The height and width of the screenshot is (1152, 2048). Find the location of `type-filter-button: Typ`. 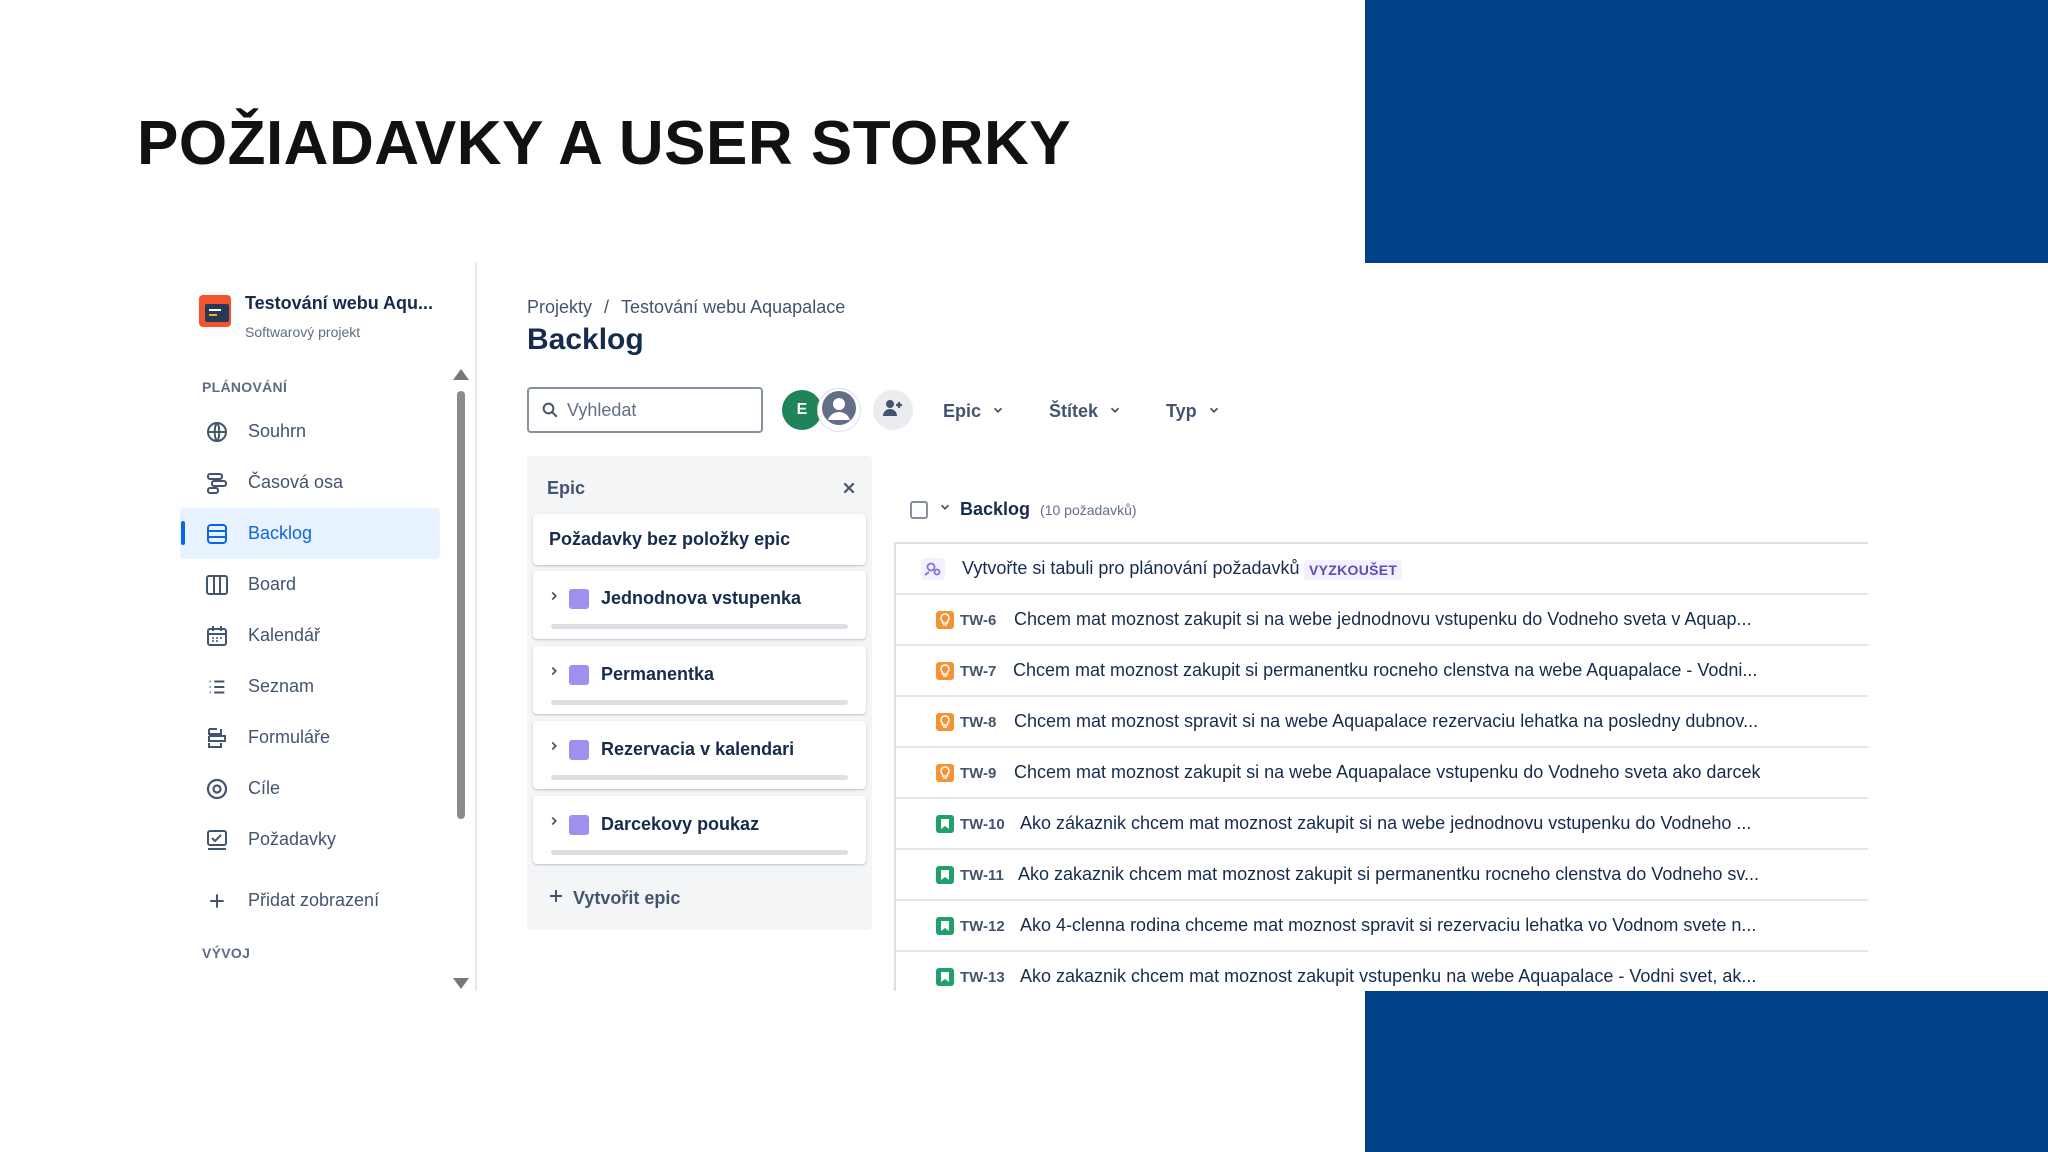

type-filter-button: Typ is located at coordinates (1193, 411).